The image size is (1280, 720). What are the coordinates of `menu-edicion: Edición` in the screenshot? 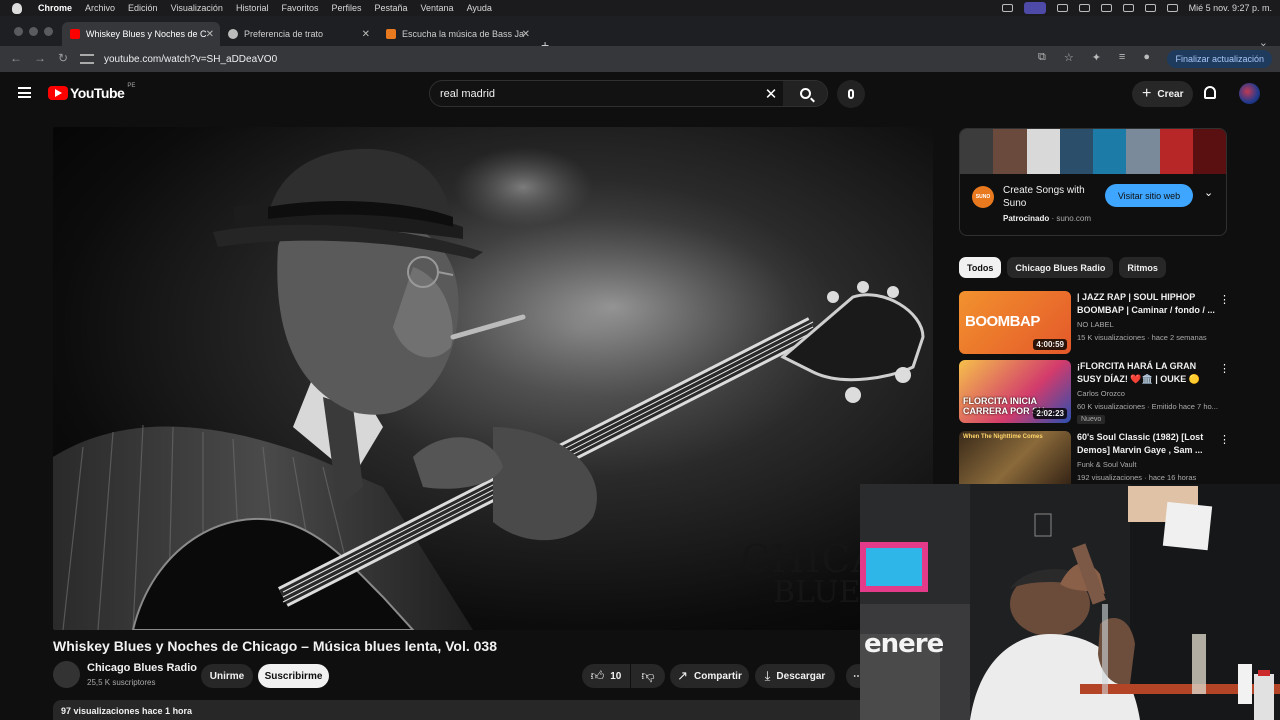 It's located at (143, 8).